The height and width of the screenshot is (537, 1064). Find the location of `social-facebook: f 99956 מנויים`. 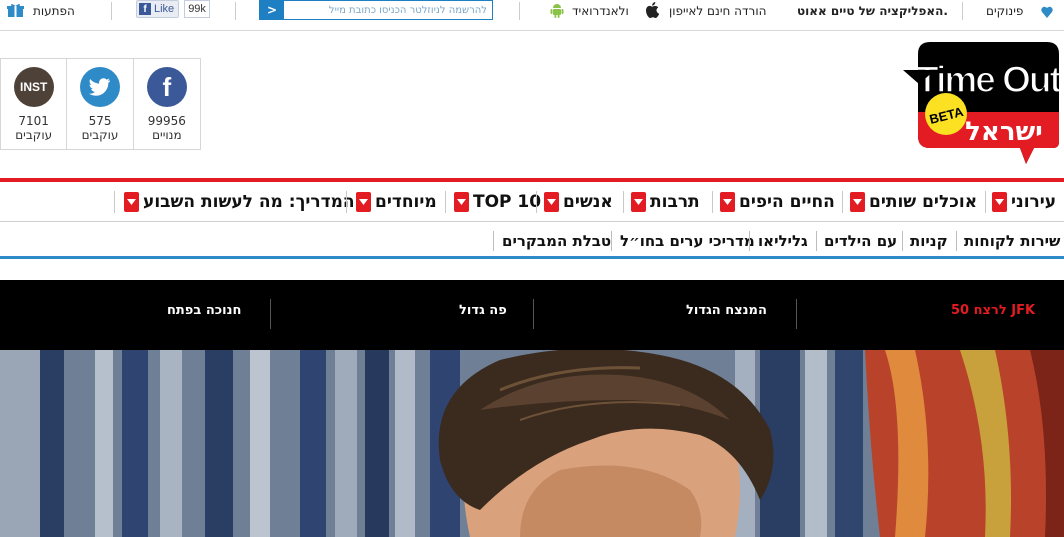

social-facebook: f 99956 מנויים is located at coordinates (167, 104).